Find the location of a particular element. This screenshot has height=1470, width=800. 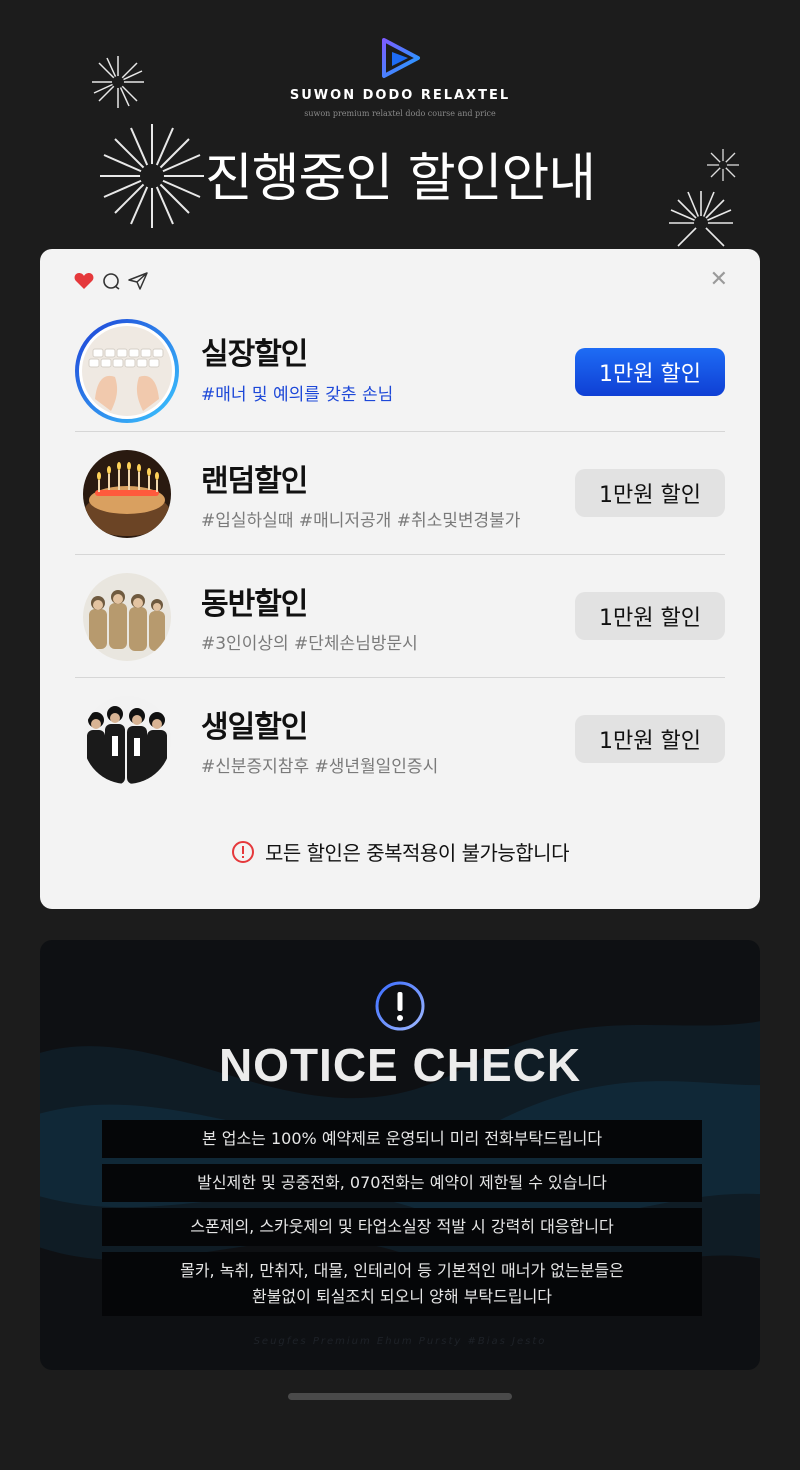

discount-tags: #입실하실때 #매니저공개 #취소및변경불가 is located at coordinates (361, 521).